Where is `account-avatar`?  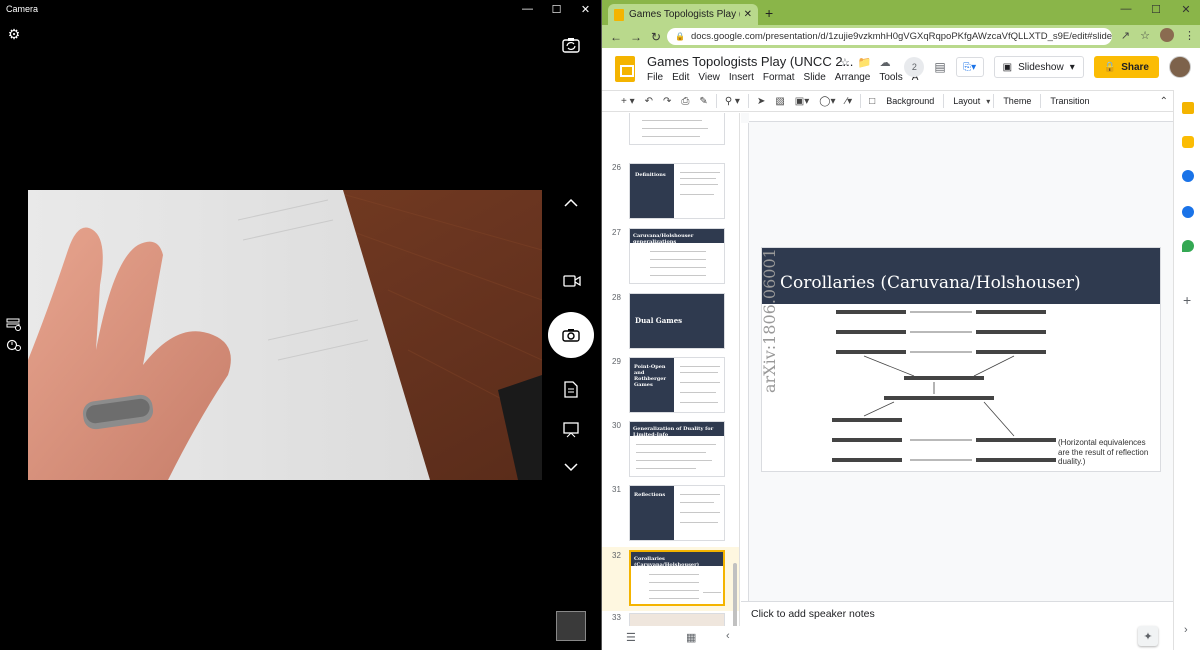
account-avatar is located at coordinates (1180, 67).